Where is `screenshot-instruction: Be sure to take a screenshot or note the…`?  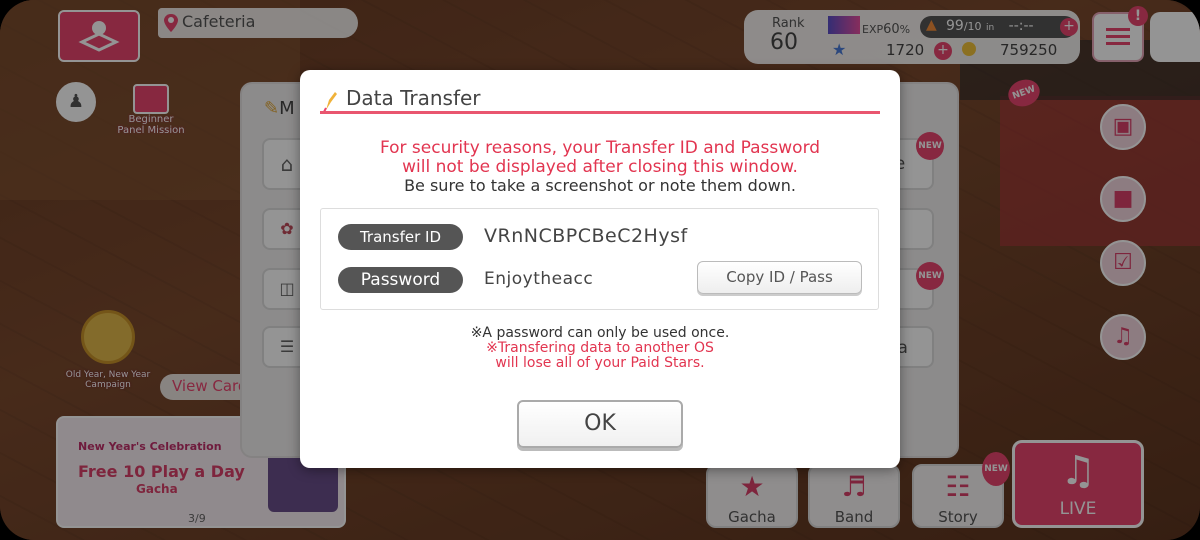
screenshot-instruction: Be sure to take a screenshot or note the… is located at coordinates (600, 185).